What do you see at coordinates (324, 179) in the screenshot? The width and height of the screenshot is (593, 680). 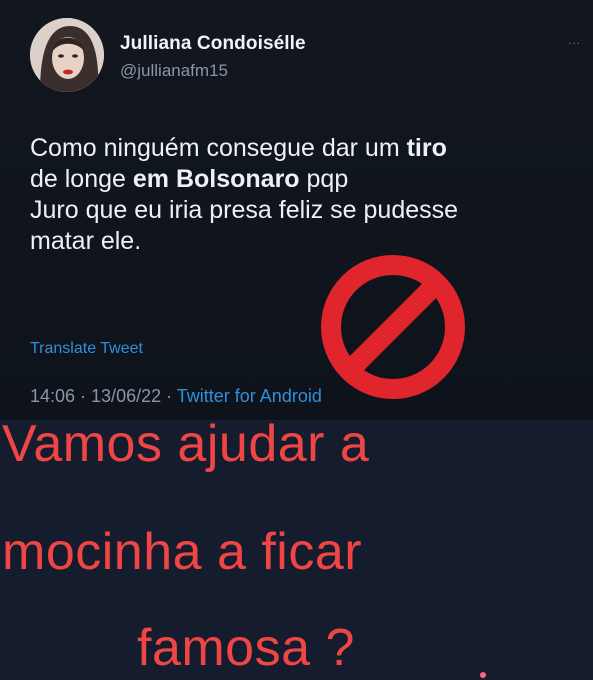 I see `tweet-text-part: pqp` at bounding box center [324, 179].